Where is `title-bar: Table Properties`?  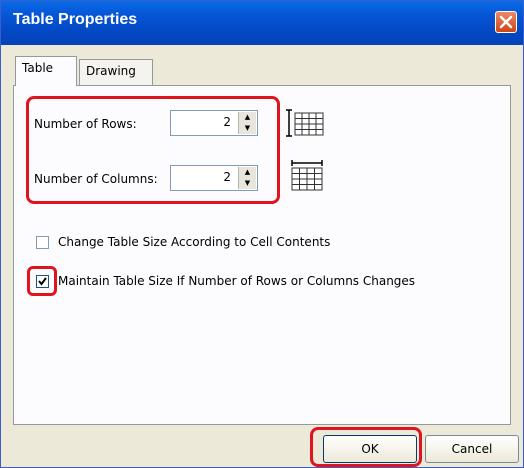
title-bar: Table Properties is located at coordinates (262, 23).